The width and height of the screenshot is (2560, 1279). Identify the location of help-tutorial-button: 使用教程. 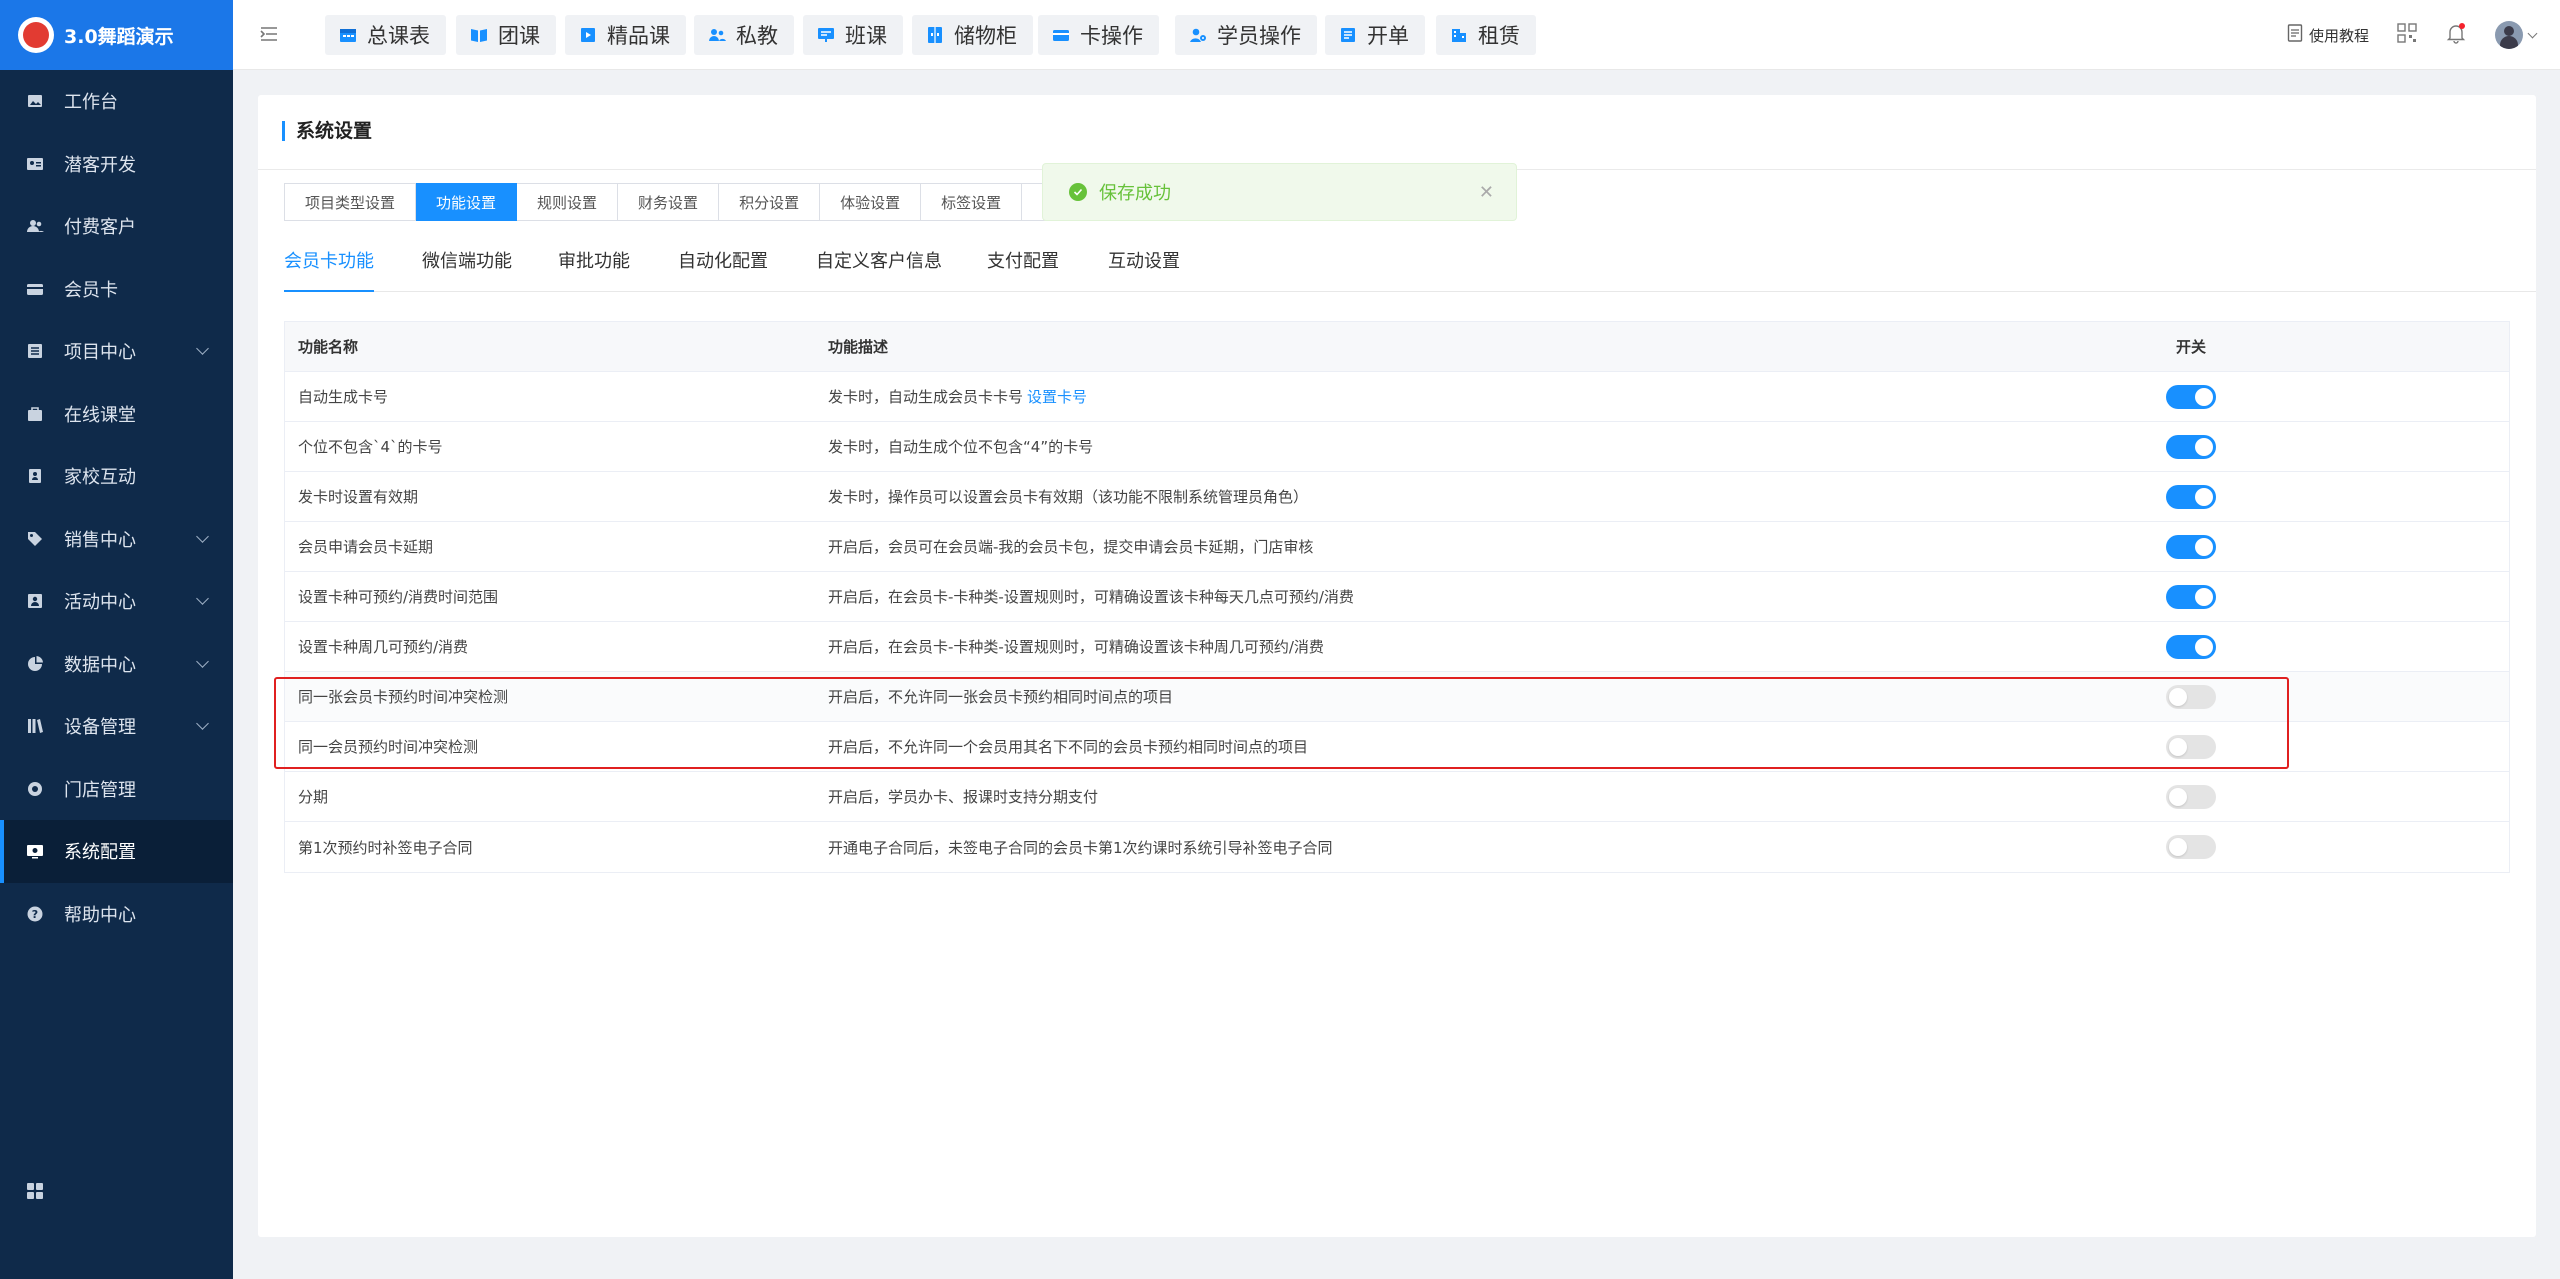
(2328, 35).